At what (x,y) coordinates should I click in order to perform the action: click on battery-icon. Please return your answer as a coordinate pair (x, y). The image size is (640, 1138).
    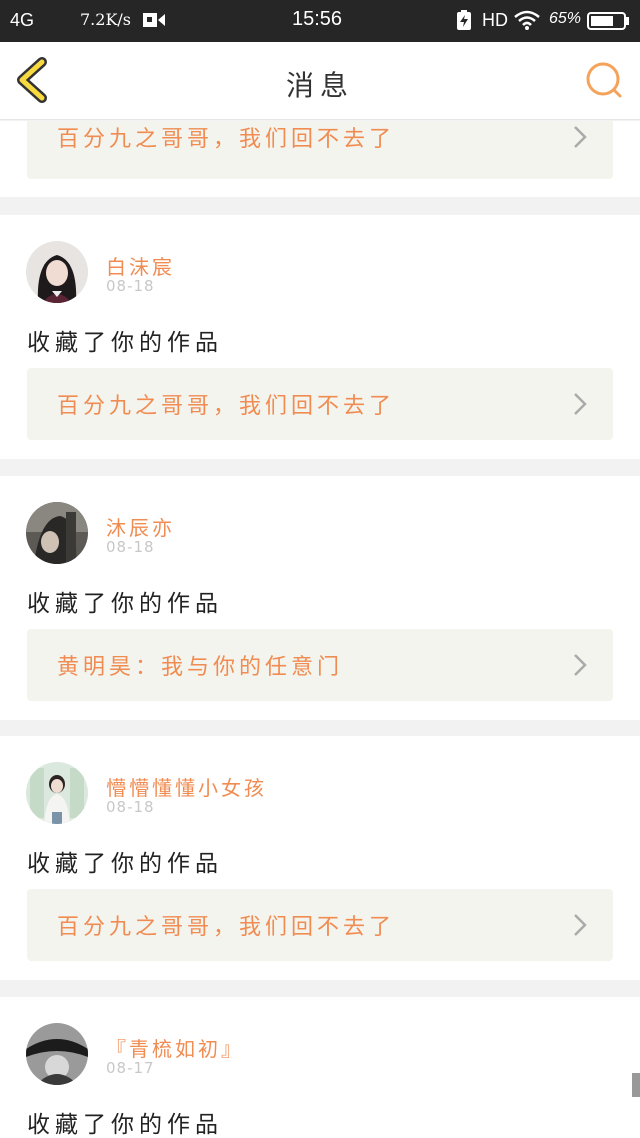
    Looking at the image, I should click on (608, 21).